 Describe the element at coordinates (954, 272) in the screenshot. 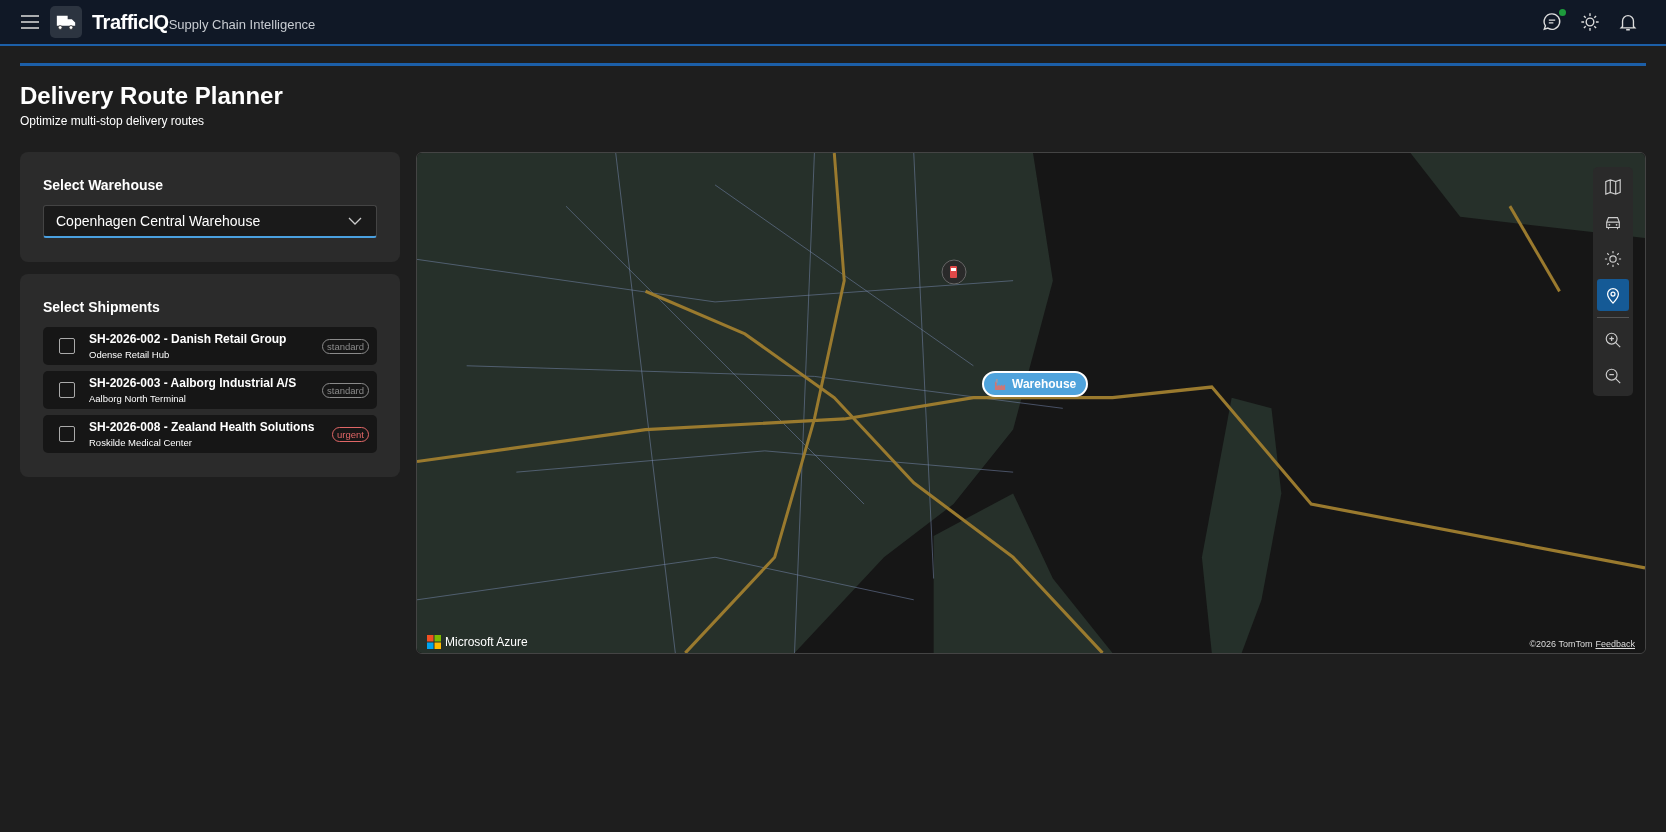

I see `fuel-station-icon` at that location.